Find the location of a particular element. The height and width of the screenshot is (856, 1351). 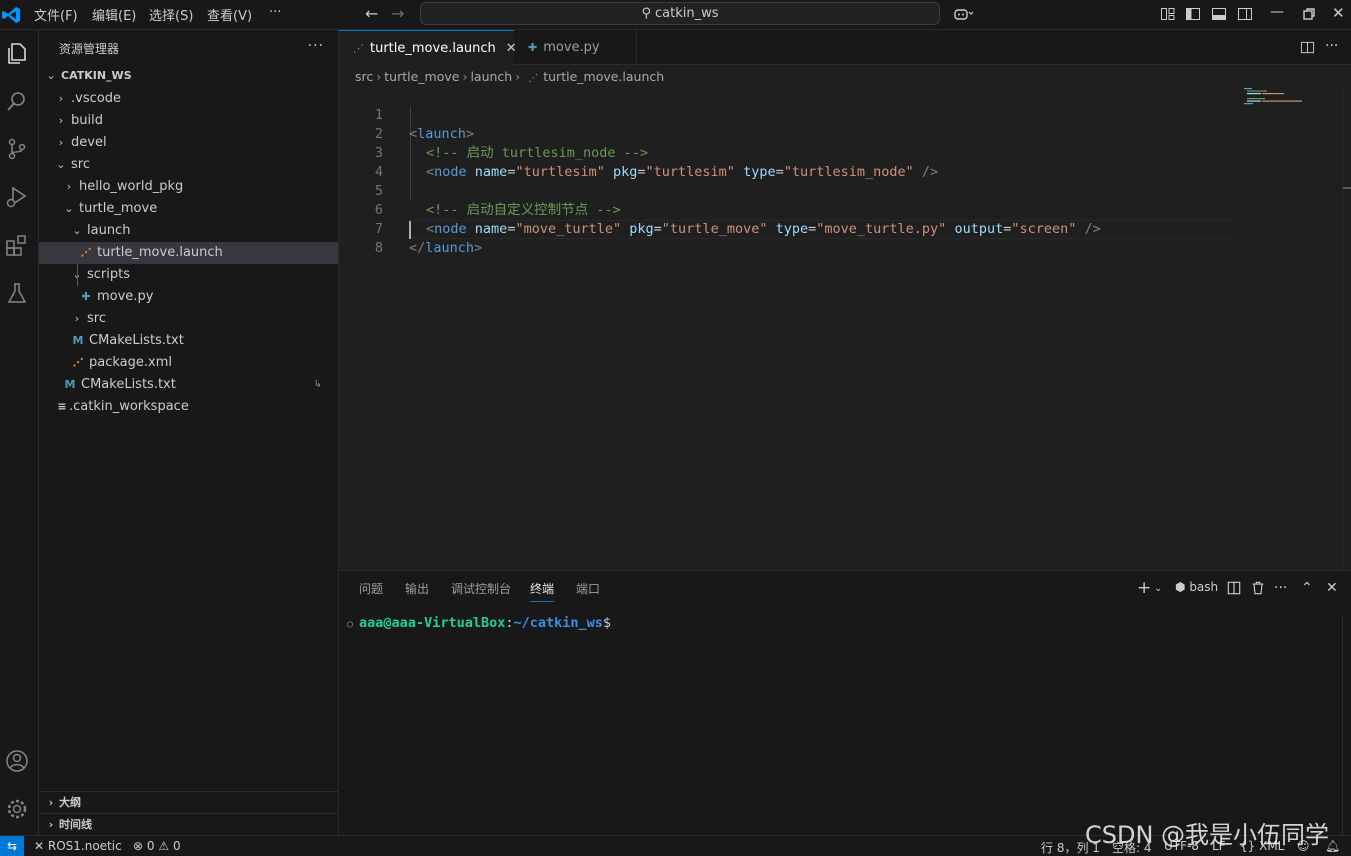

search-icon is located at coordinates (19, 103).